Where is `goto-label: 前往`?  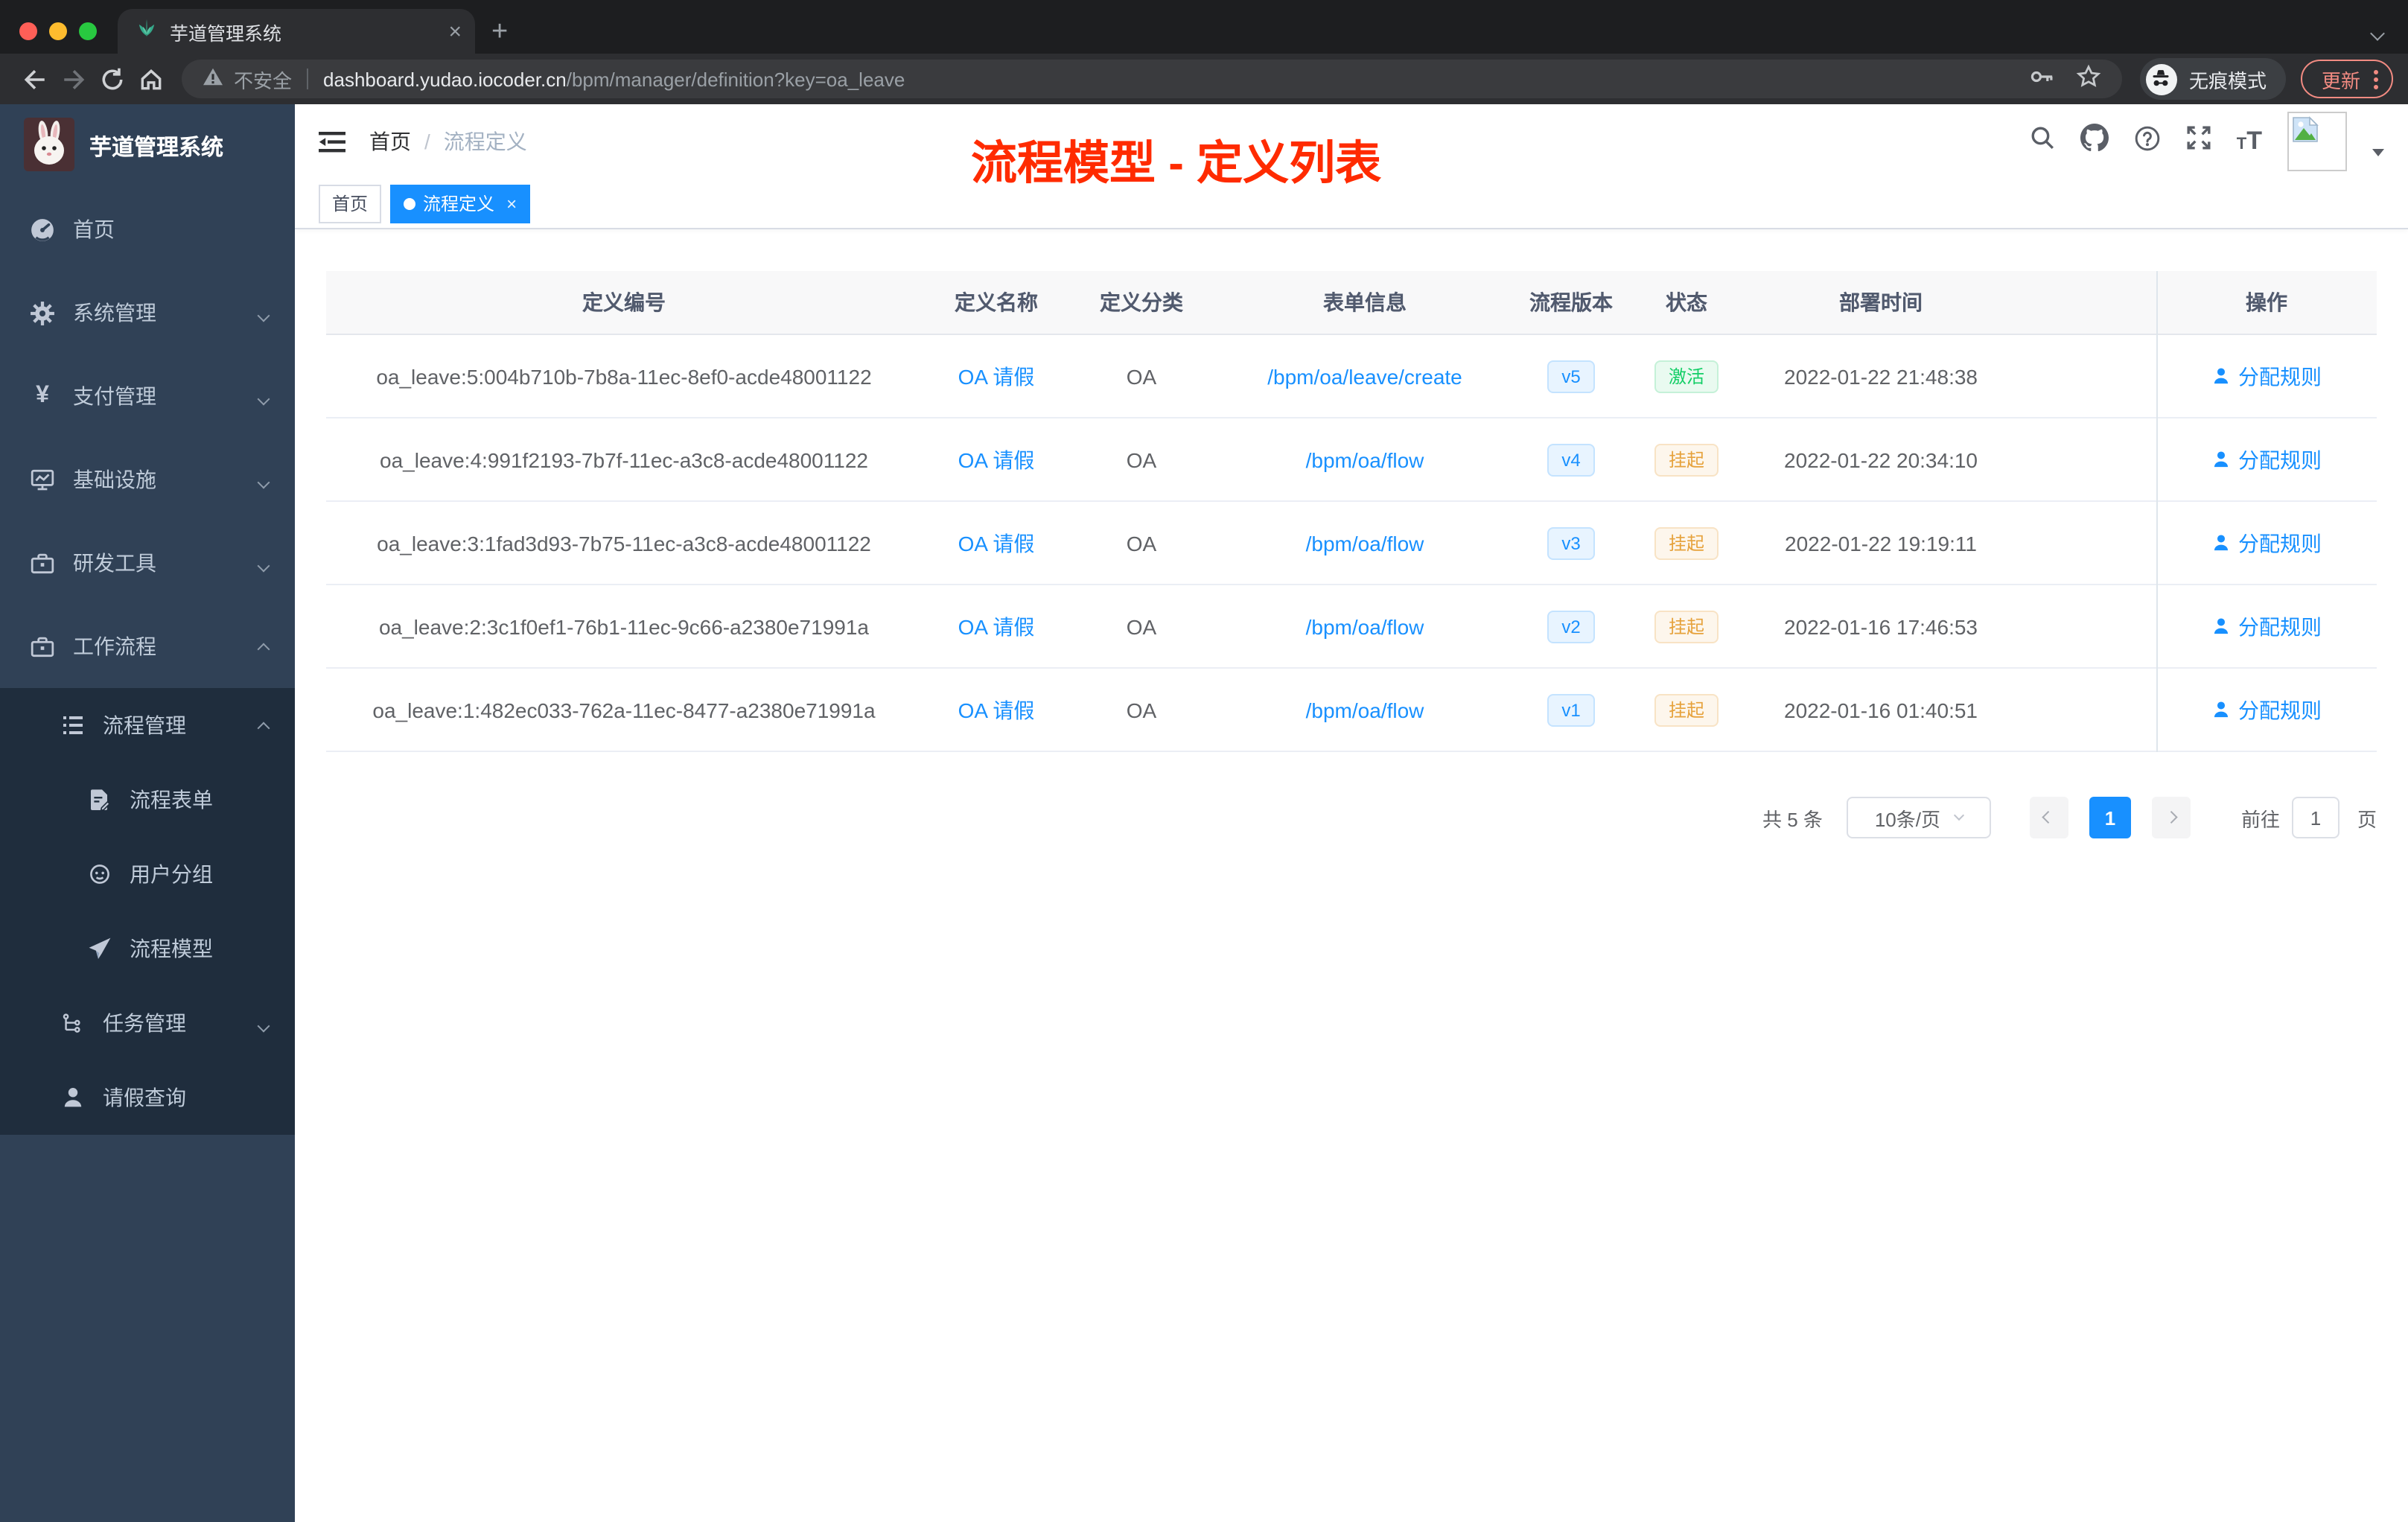 goto-label: 前往 is located at coordinates (2260, 819).